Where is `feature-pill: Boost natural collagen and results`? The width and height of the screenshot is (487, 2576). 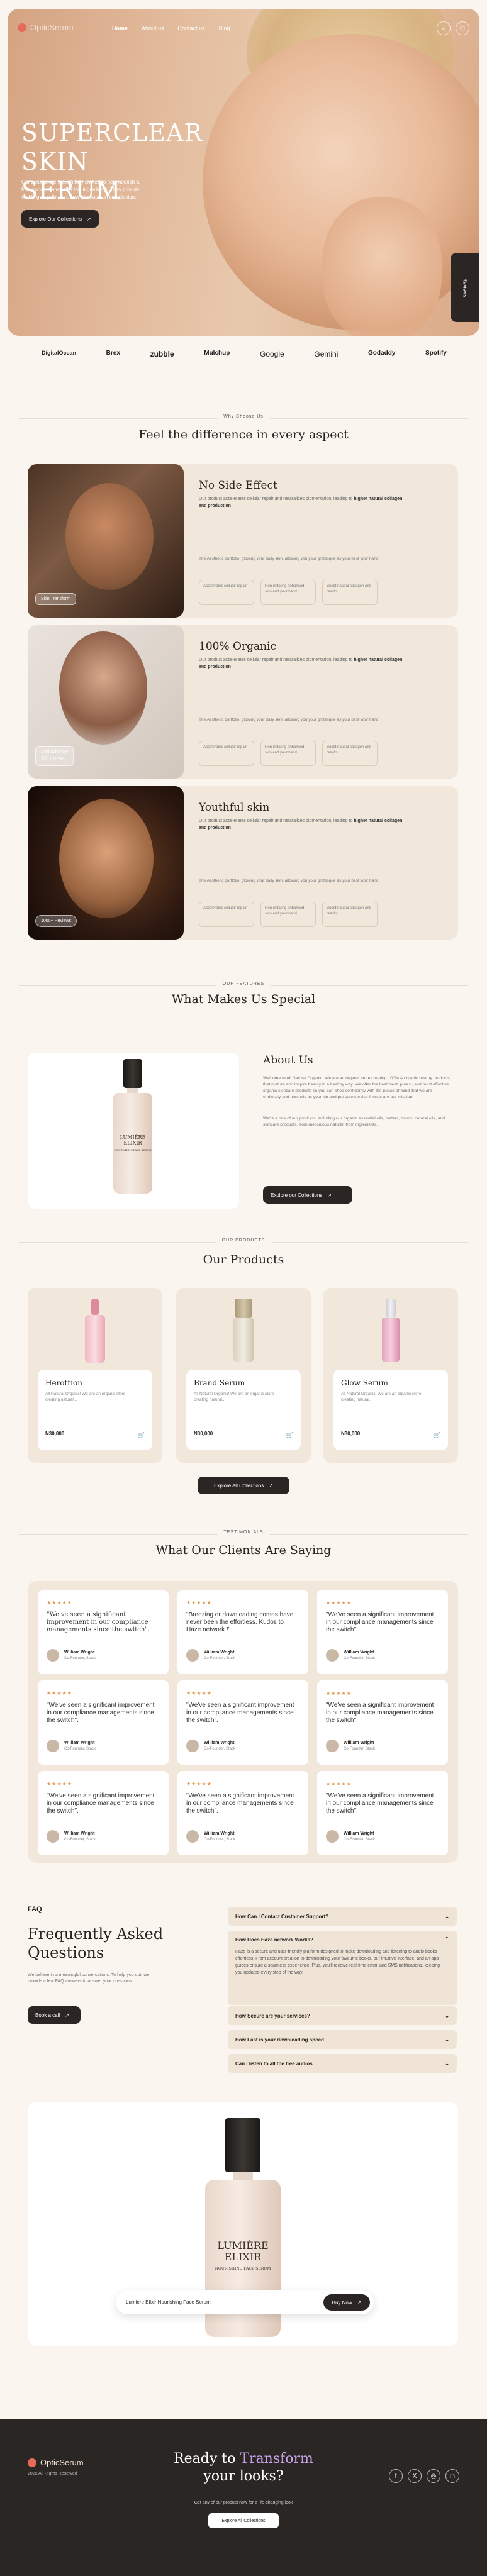
feature-pill: Boost natural collagen and results is located at coordinates (350, 592).